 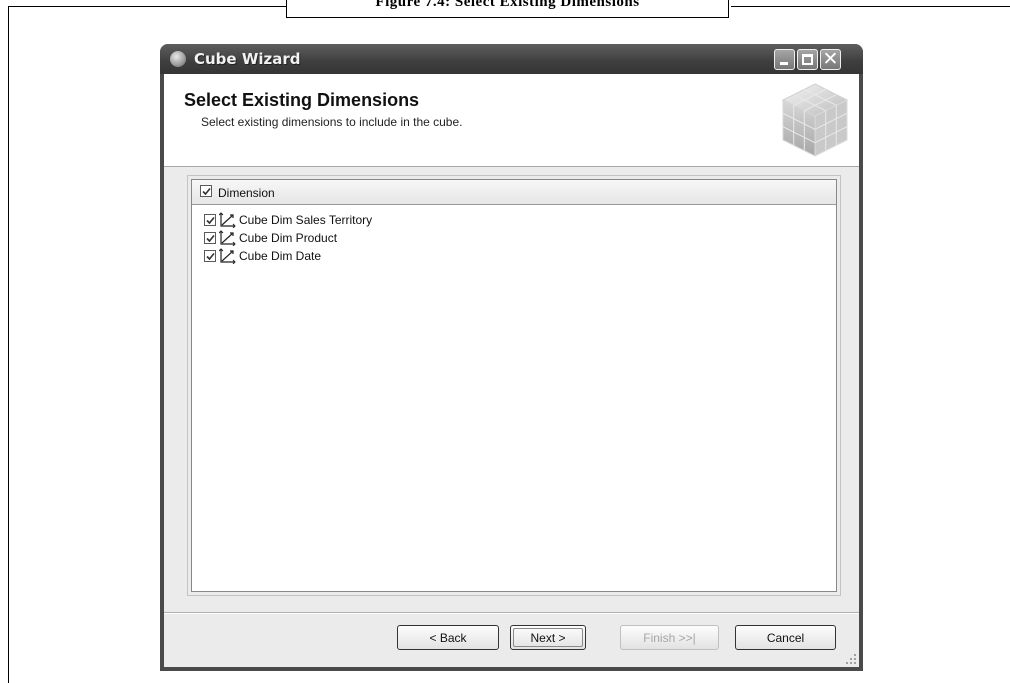 I want to click on minimize-button, so click(x=784, y=59).